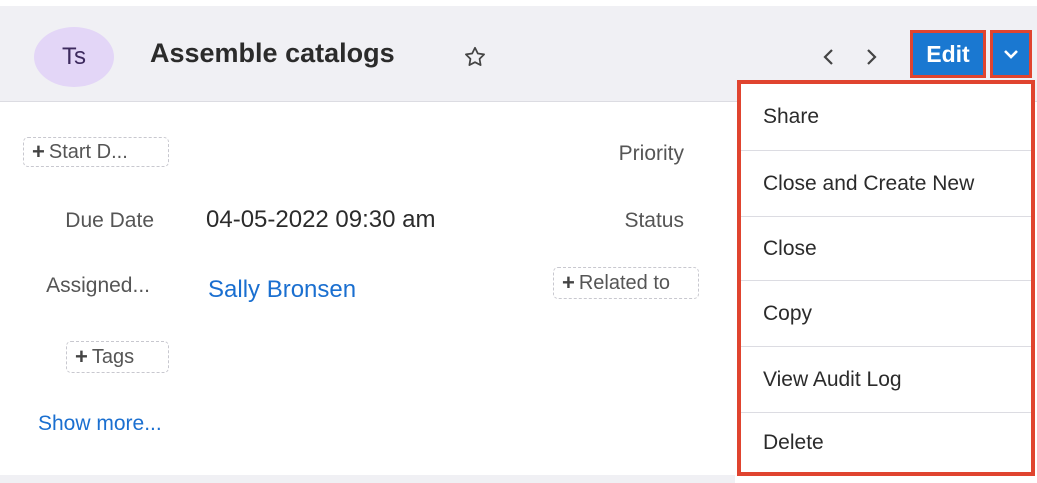 This screenshot has width=1037, height=483. I want to click on chevron-down-icon, so click(1011, 54).